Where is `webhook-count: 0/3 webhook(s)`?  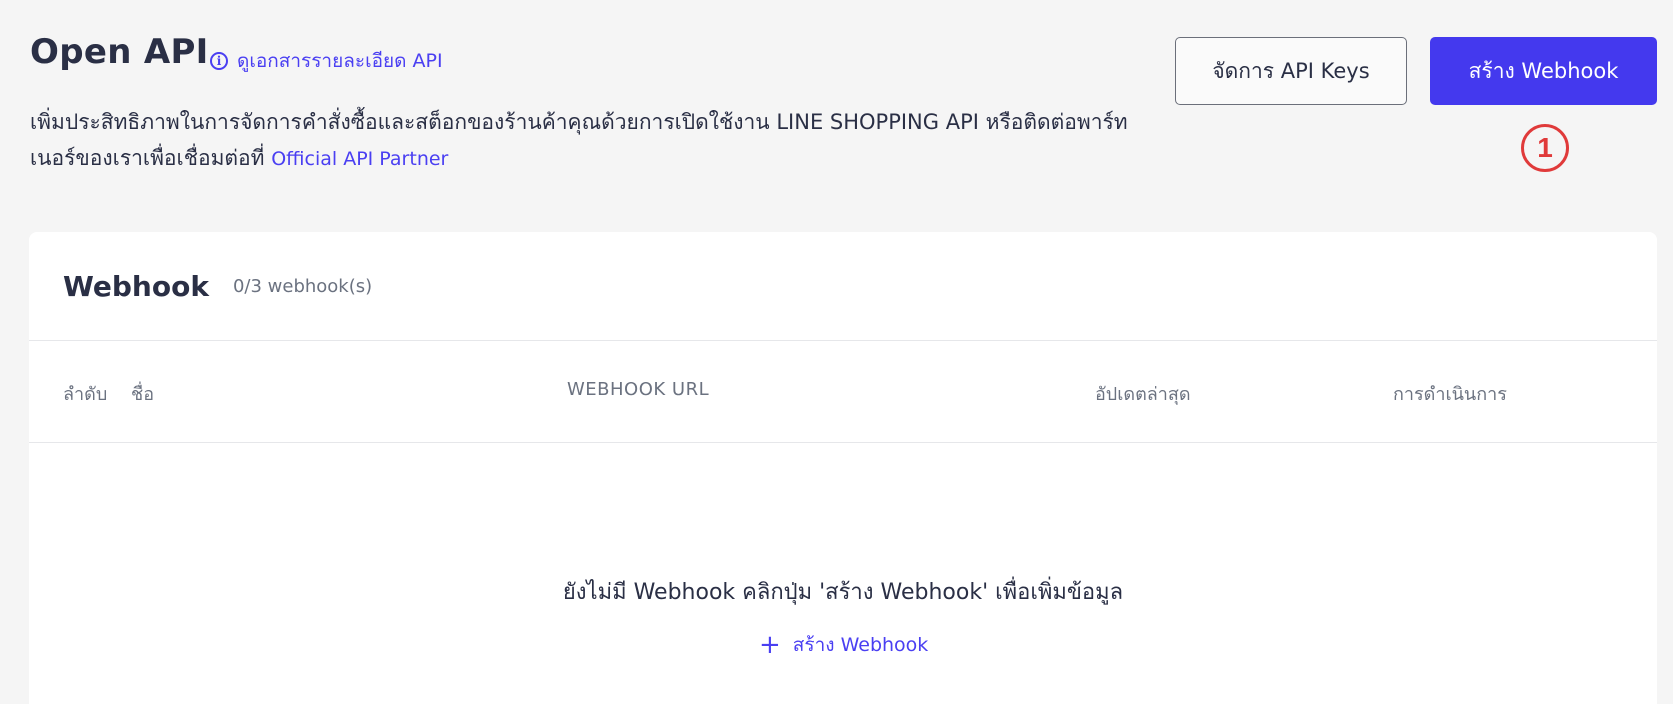
webhook-count: 0/3 webhook(s) is located at coordinates (302, 286).